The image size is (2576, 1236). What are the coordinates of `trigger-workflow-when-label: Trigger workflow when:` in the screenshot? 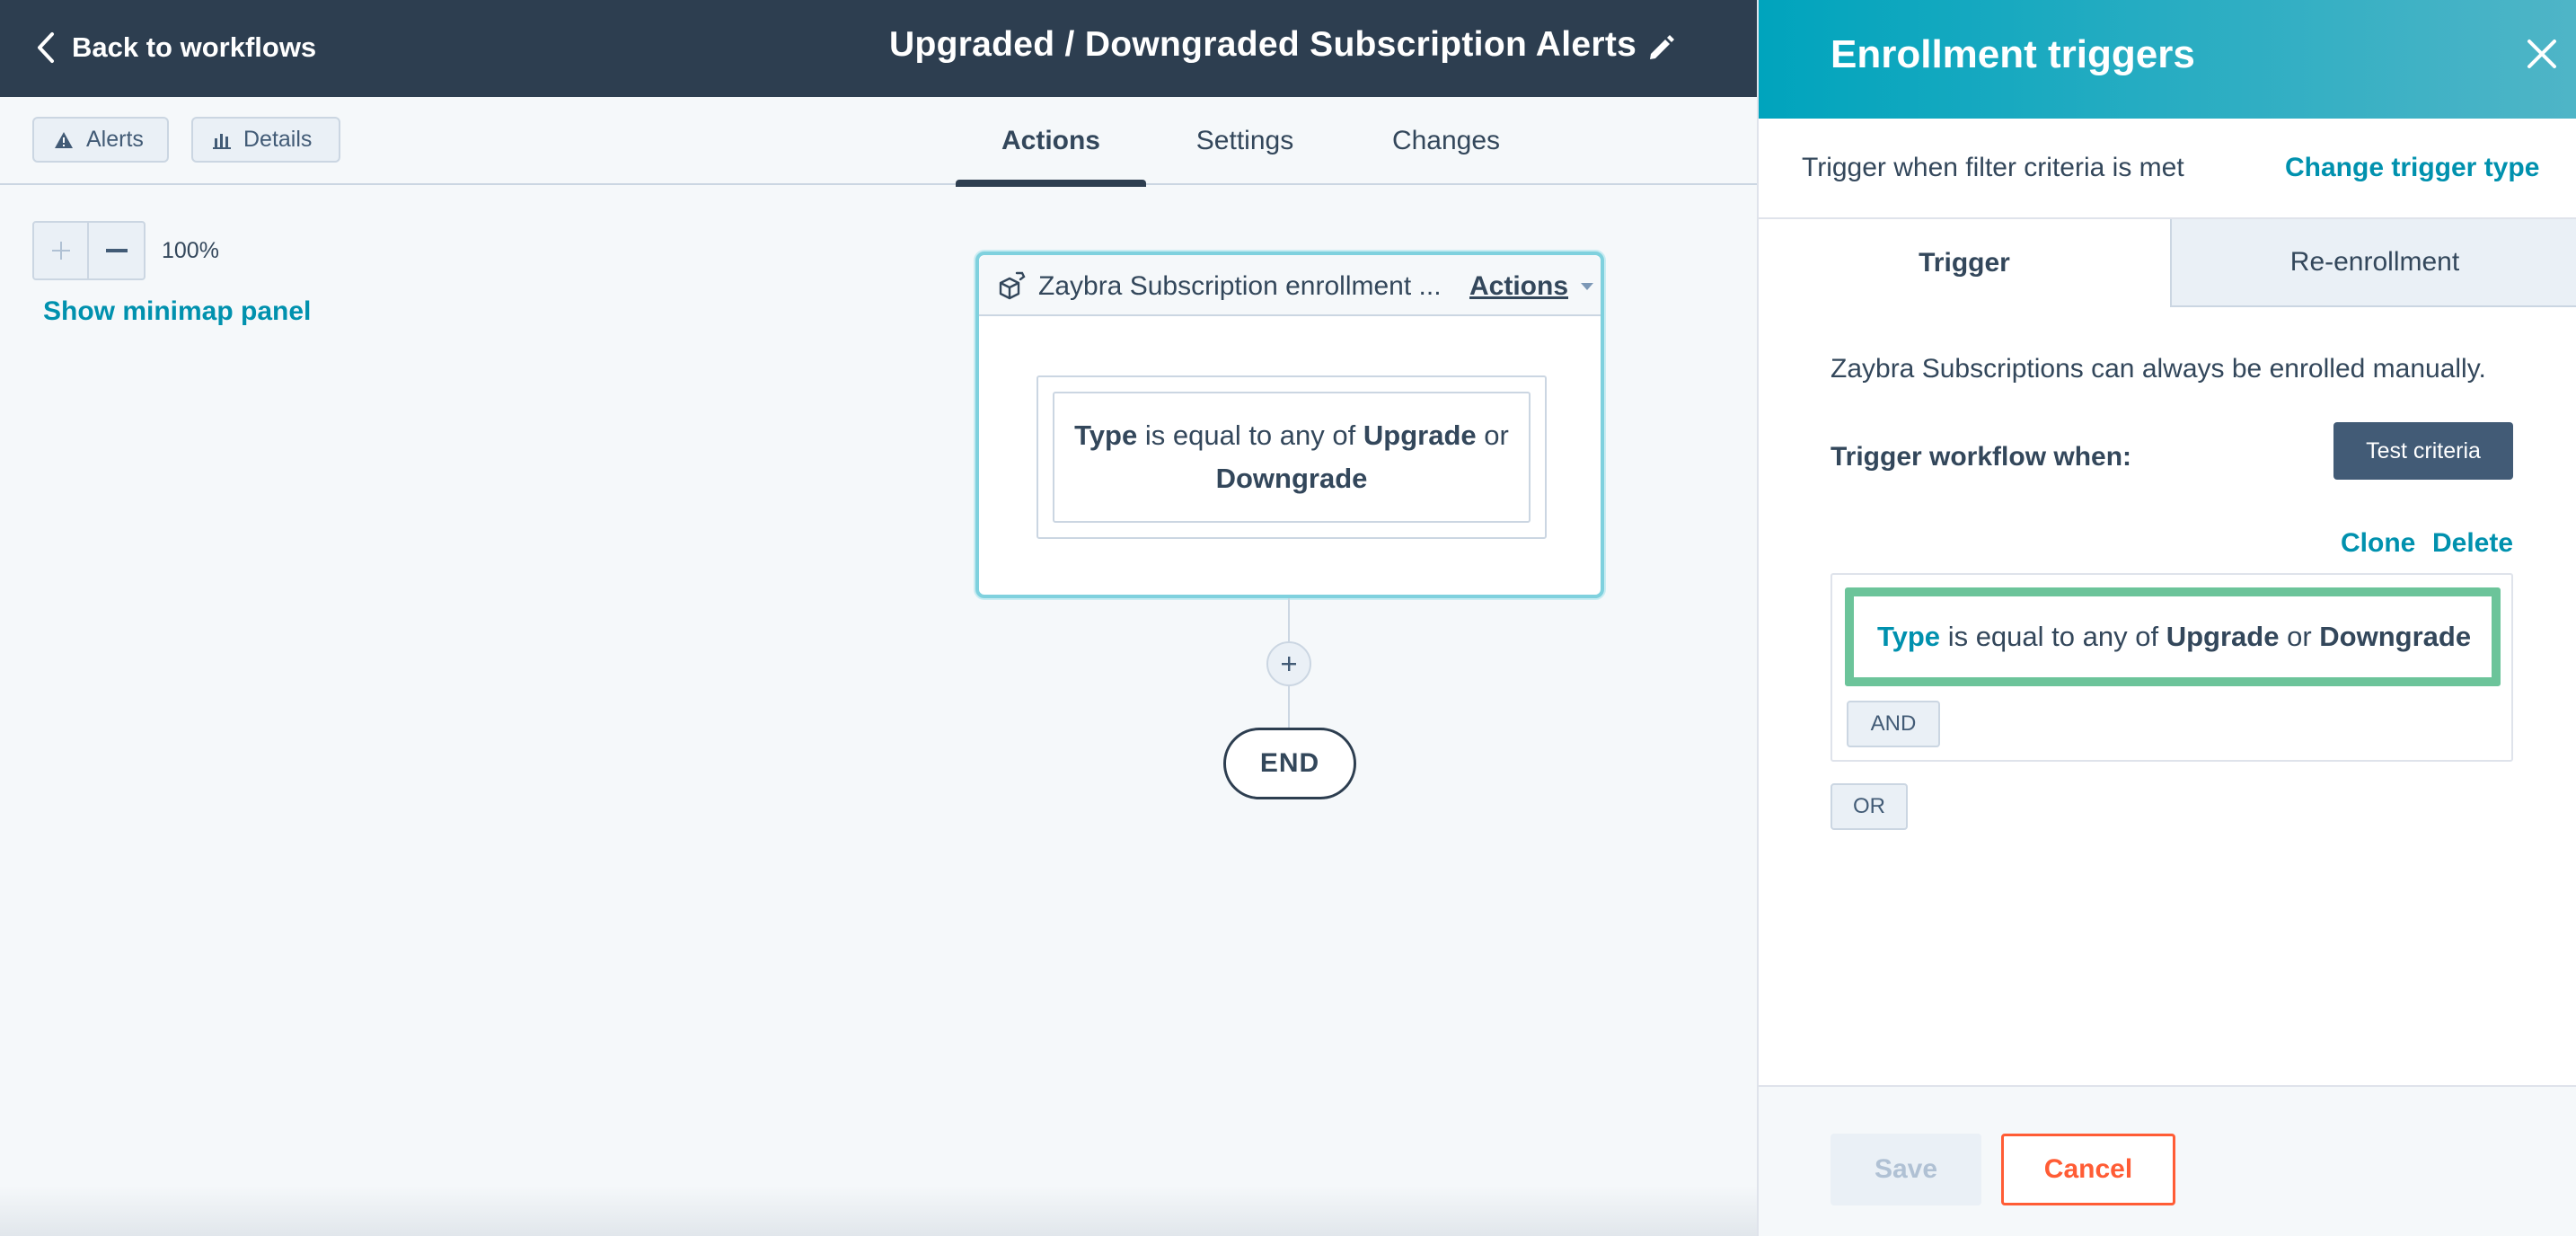 It's located at (1981, 457).